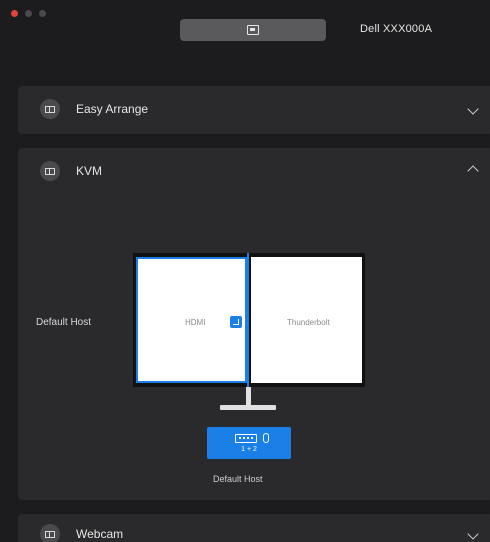  Describe the element at coordinates (50, 109) in the screenshot. I see `easy-arrange-icon` at that location.